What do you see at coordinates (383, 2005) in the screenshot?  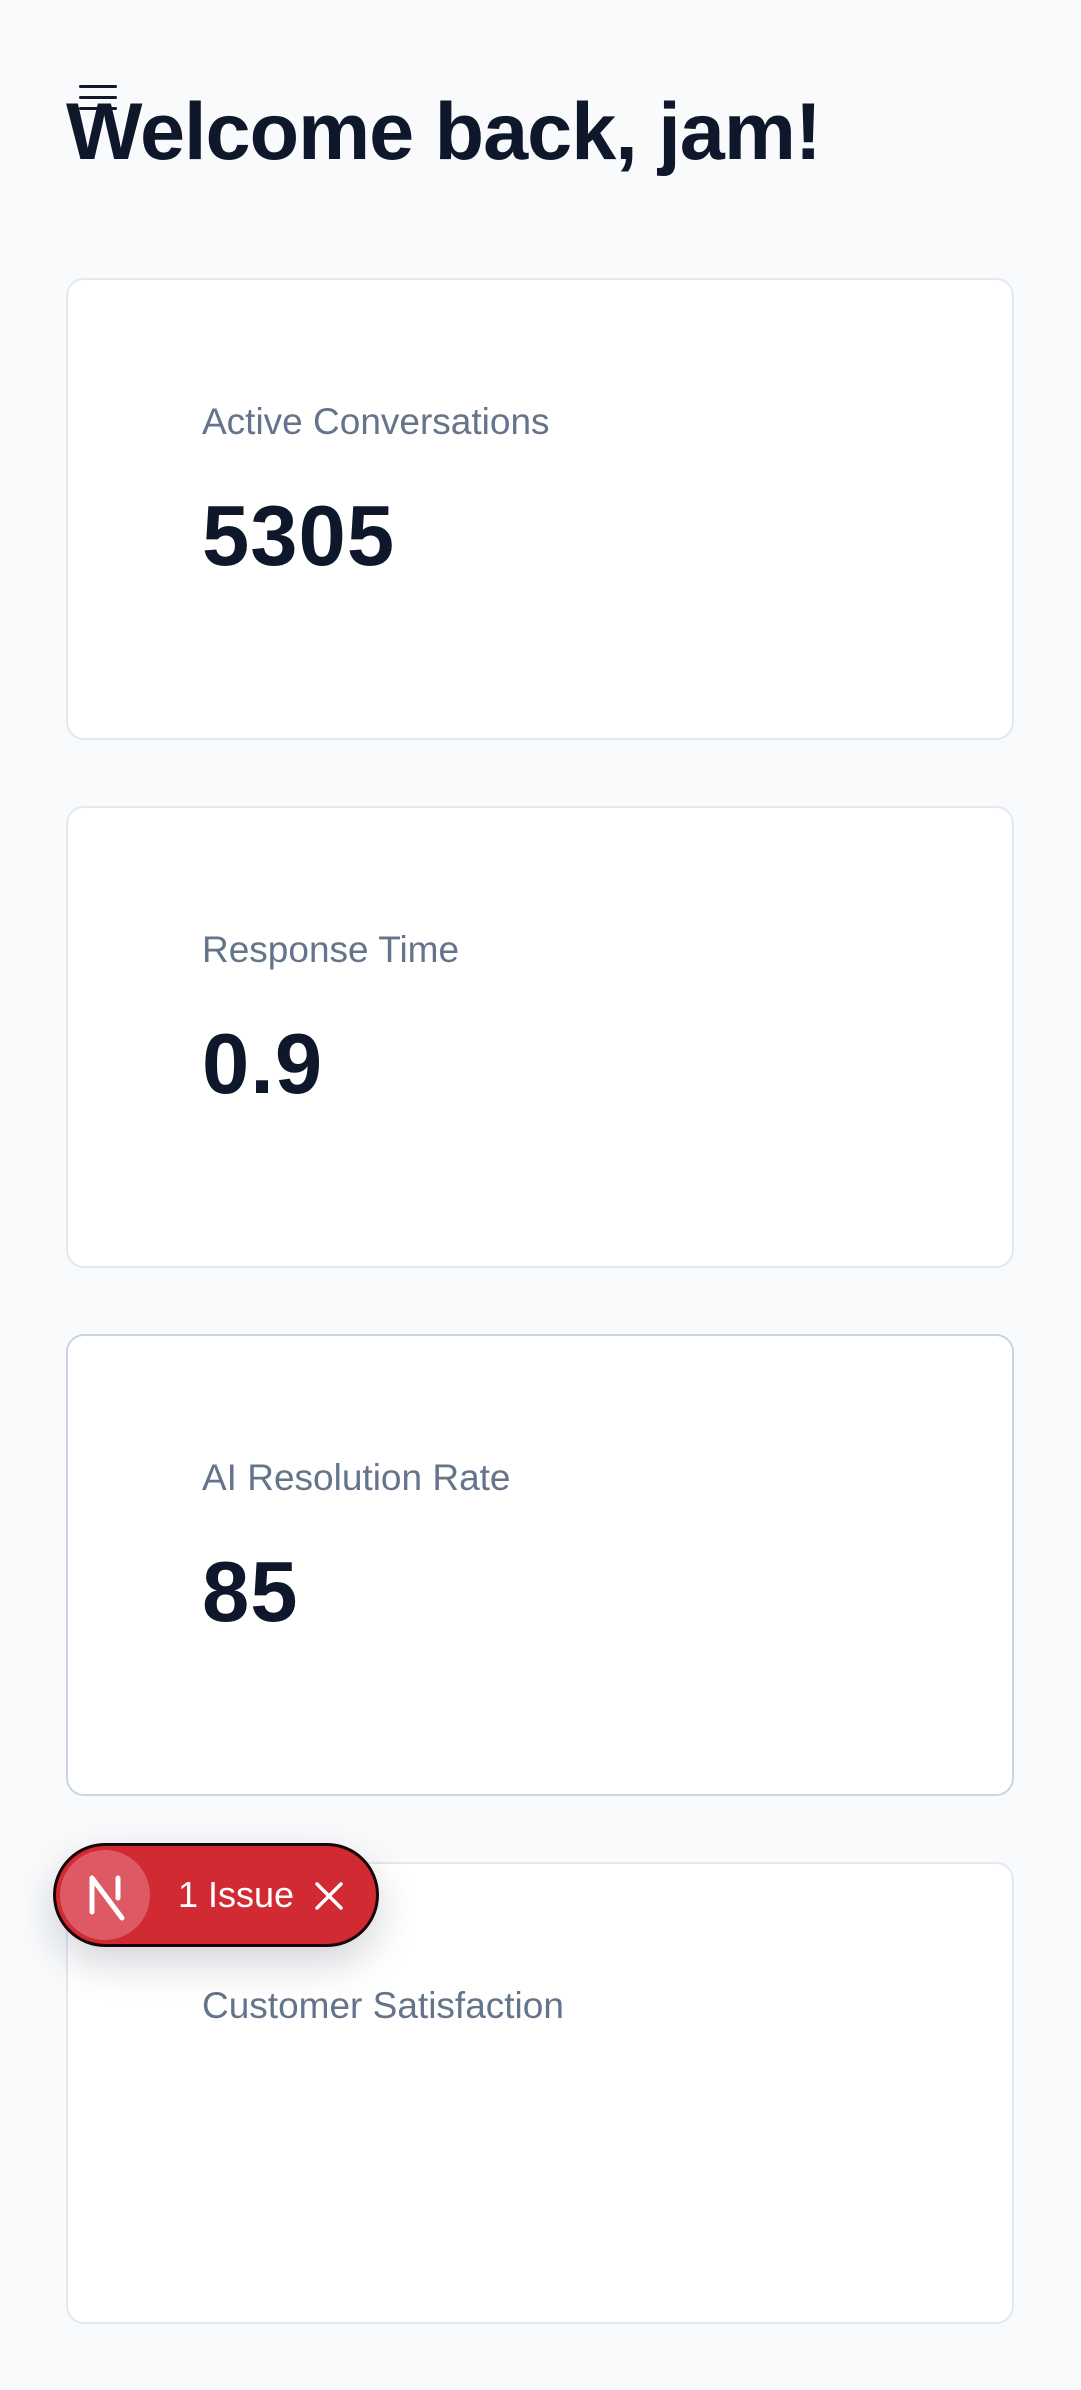 I see `stat-label: Customer Satisfaction` at bounding box center [383, 2005].